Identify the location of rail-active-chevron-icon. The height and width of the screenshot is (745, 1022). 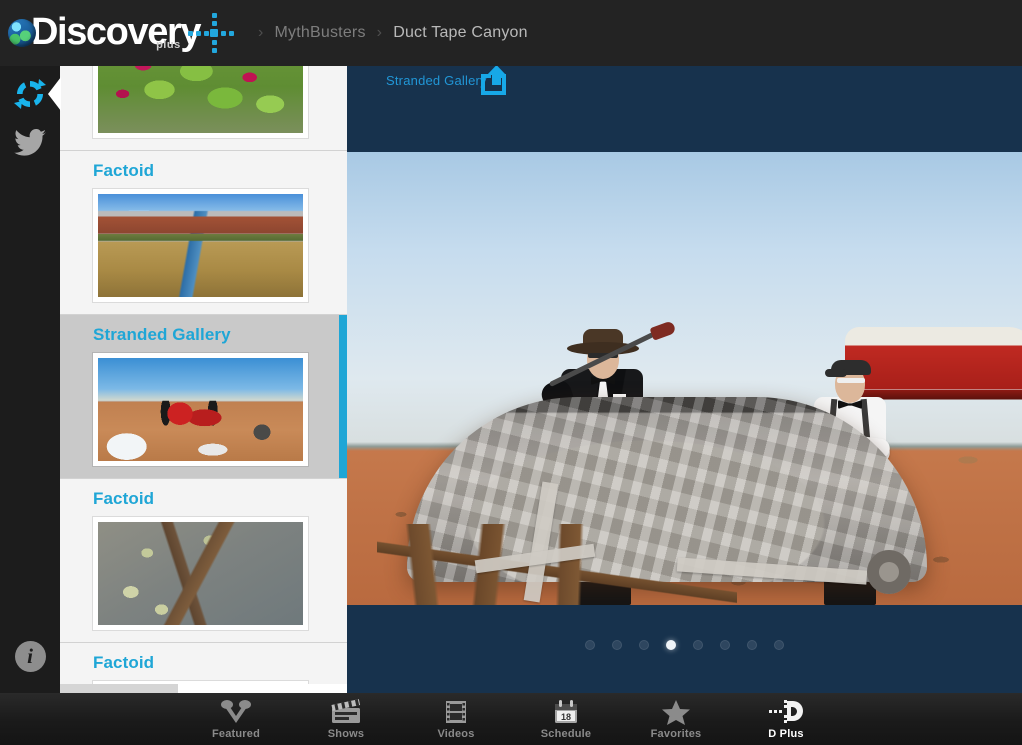
(54, 94).